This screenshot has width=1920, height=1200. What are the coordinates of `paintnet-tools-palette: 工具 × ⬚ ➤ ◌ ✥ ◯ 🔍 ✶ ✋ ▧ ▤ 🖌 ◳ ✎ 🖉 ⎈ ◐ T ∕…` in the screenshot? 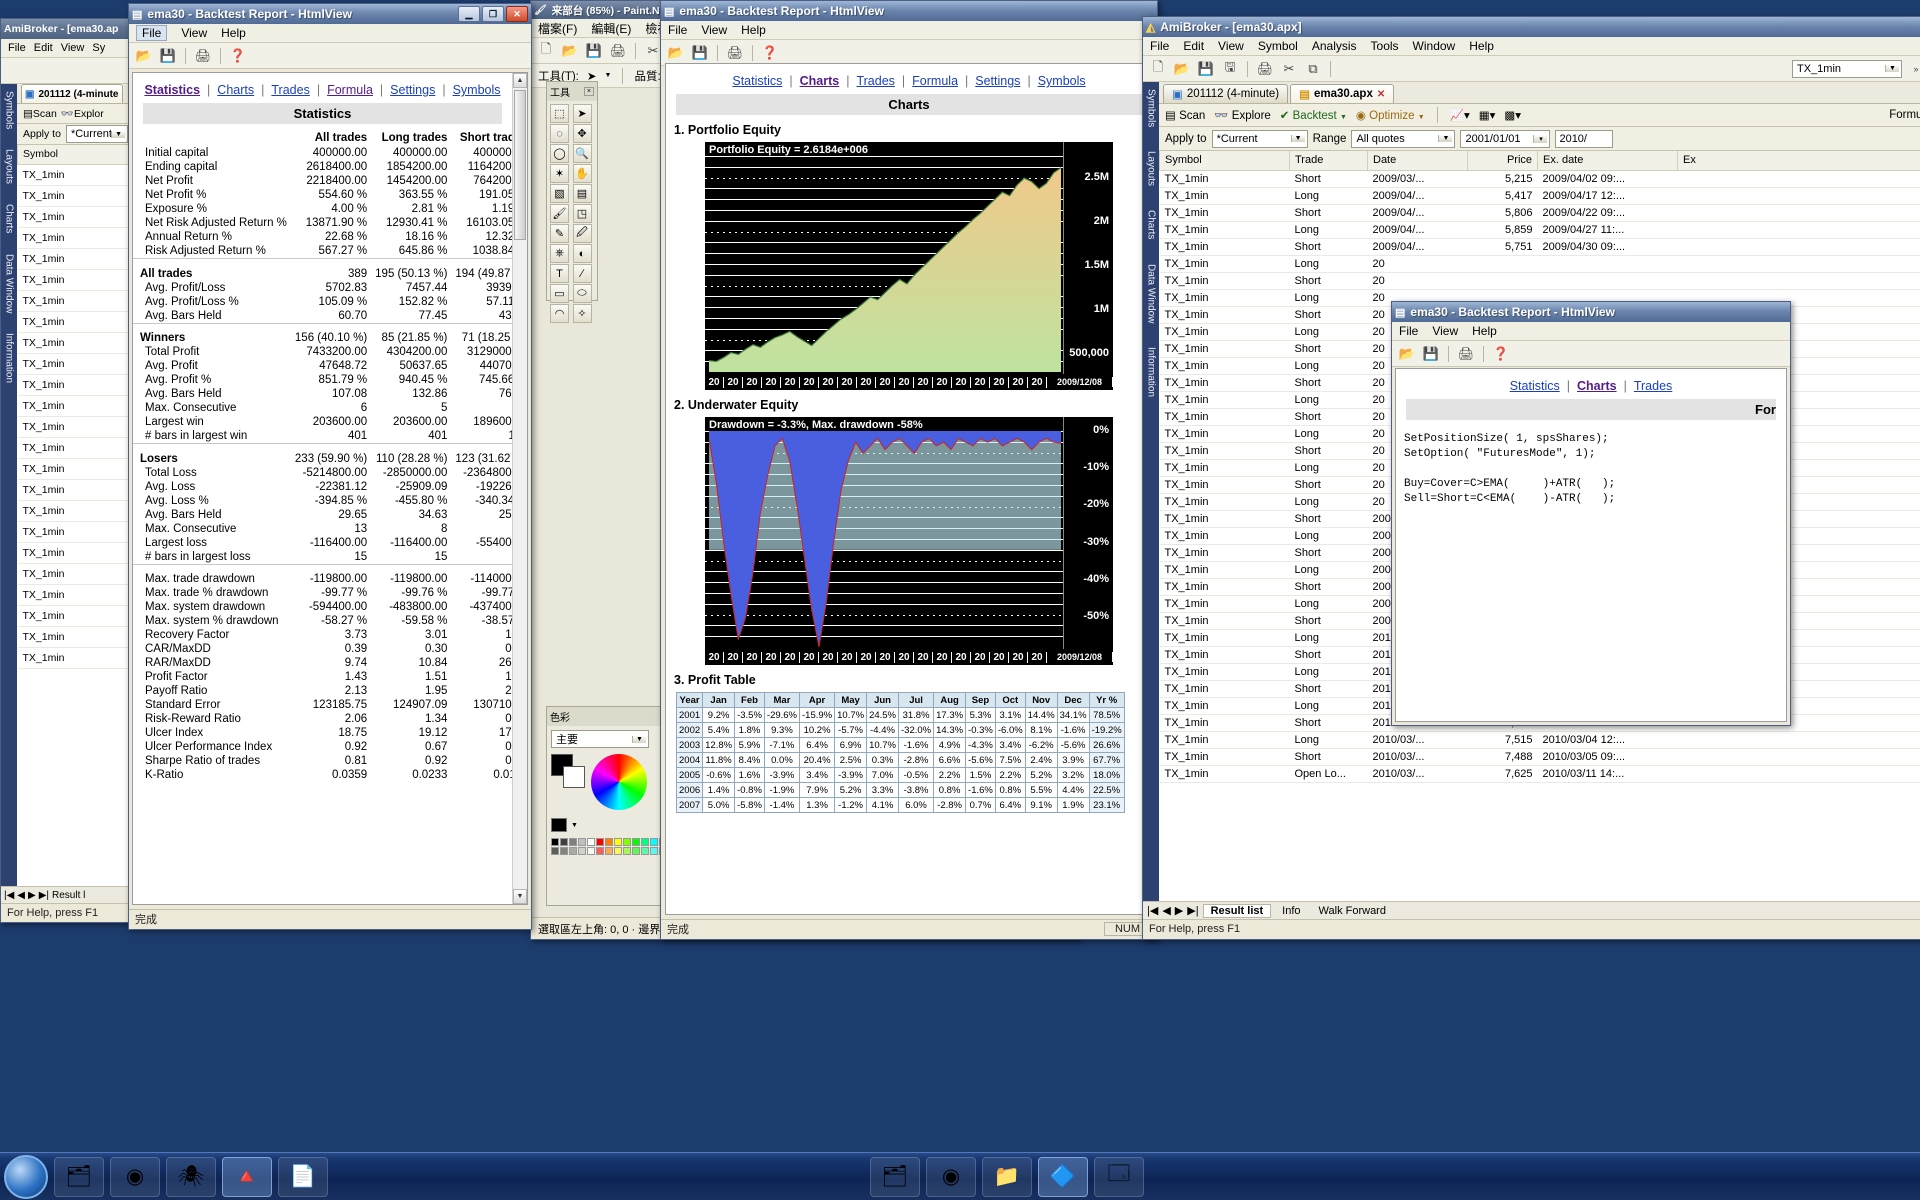 It's located at (572, 202).